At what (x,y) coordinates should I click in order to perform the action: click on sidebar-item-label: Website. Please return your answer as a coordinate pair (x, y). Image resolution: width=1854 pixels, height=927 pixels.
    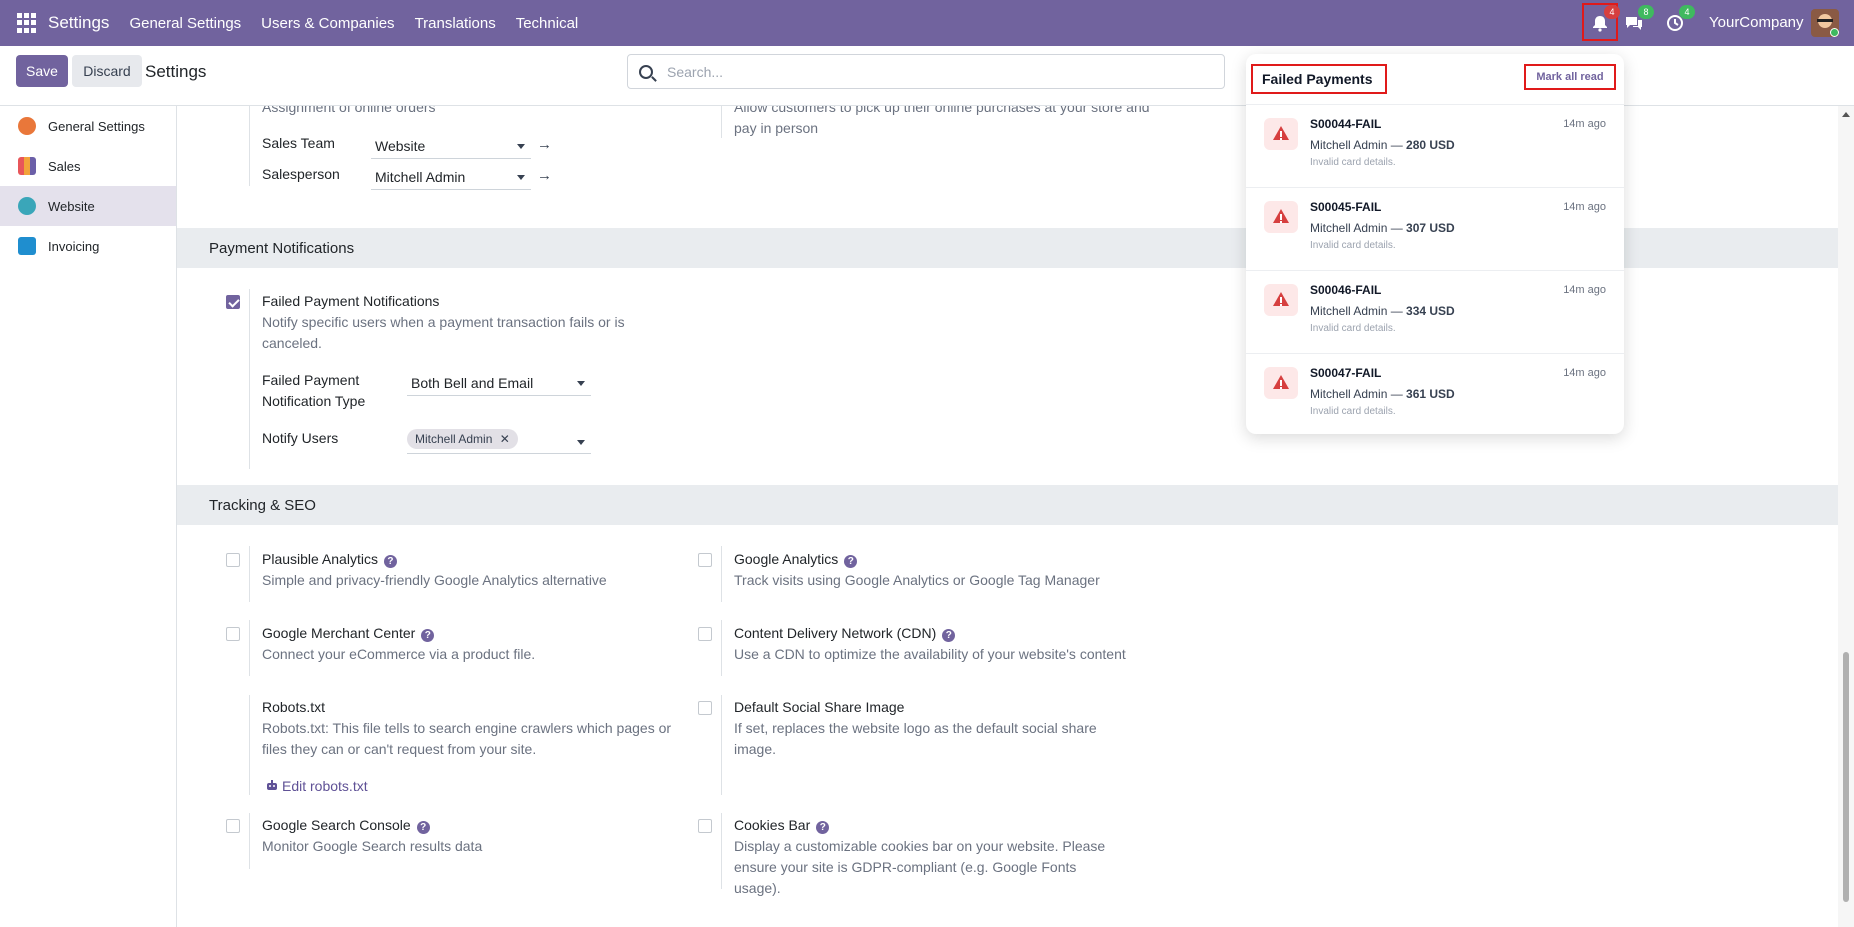
    Looking at the image, I should click on (71, 206).